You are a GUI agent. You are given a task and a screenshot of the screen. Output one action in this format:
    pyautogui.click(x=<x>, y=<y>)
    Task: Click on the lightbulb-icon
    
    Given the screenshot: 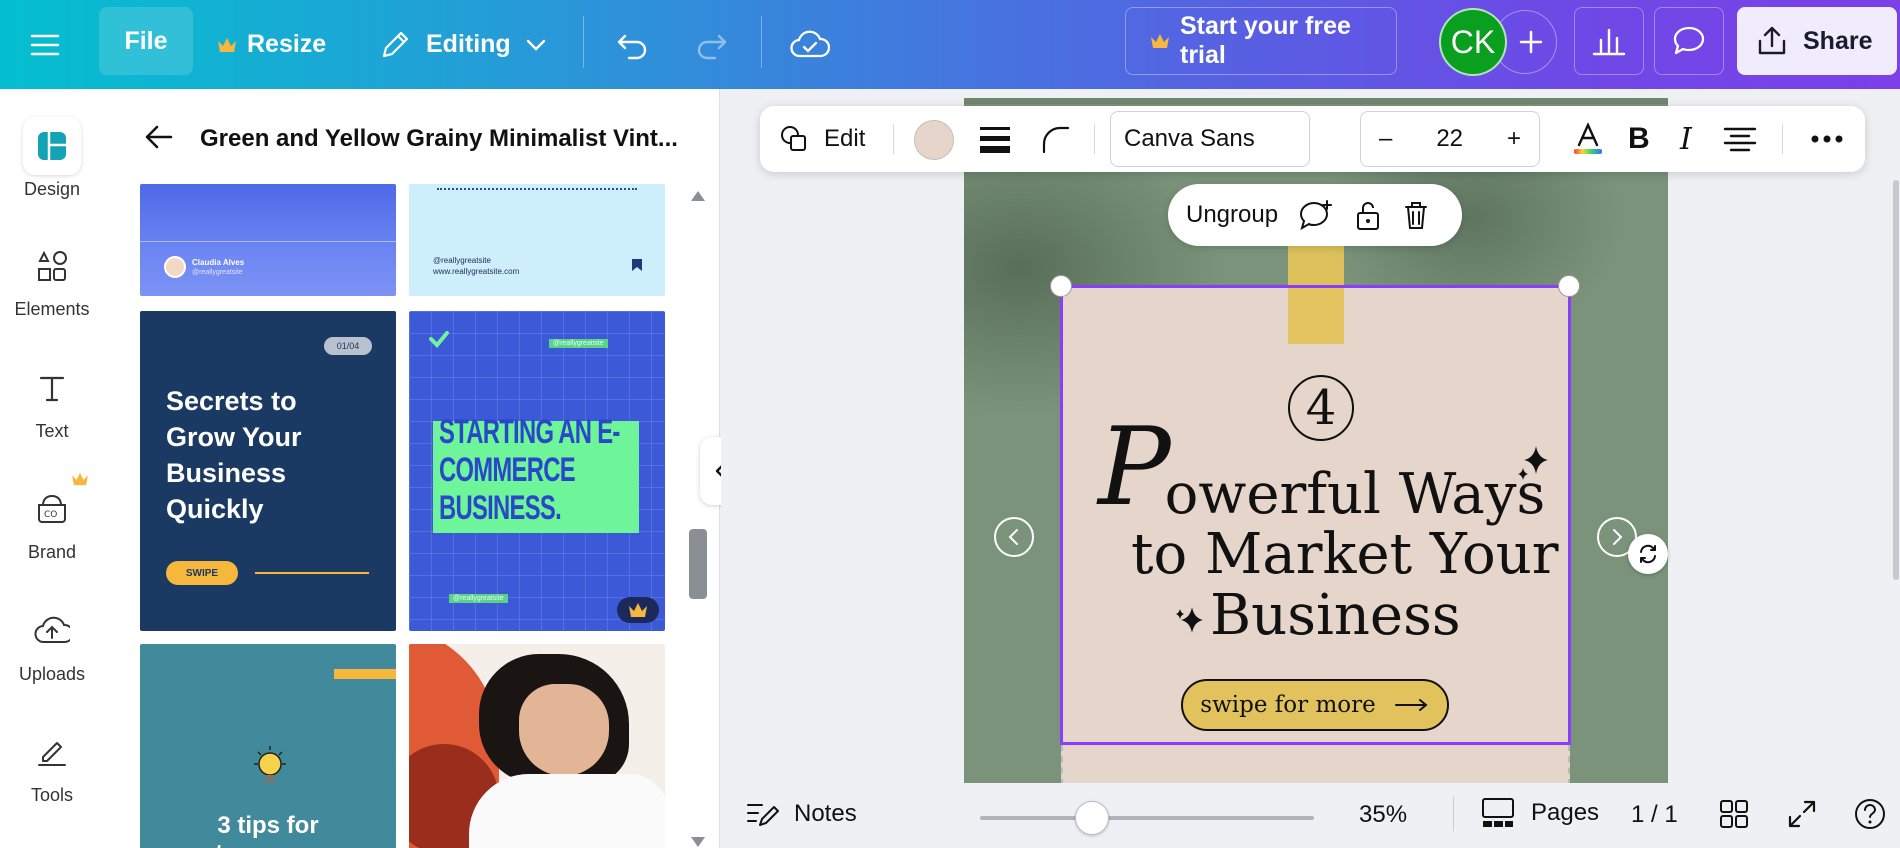 What is the action you would take?
    pyautogui.click(x=270, y=768)
    